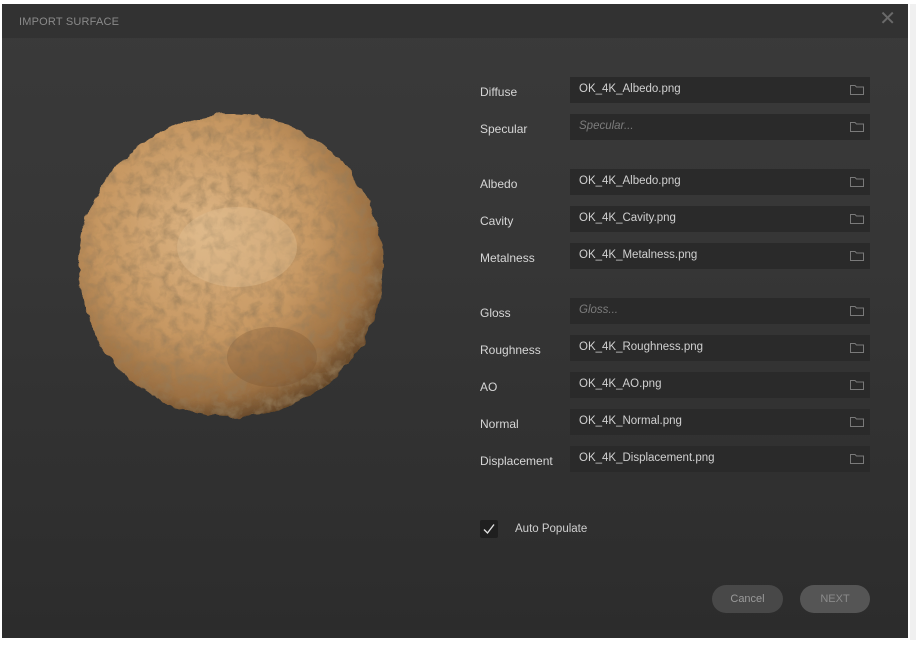 The image size is (918, 646). I want to click on dialog-title: IMPORT SURFACE, so click(69, 22).